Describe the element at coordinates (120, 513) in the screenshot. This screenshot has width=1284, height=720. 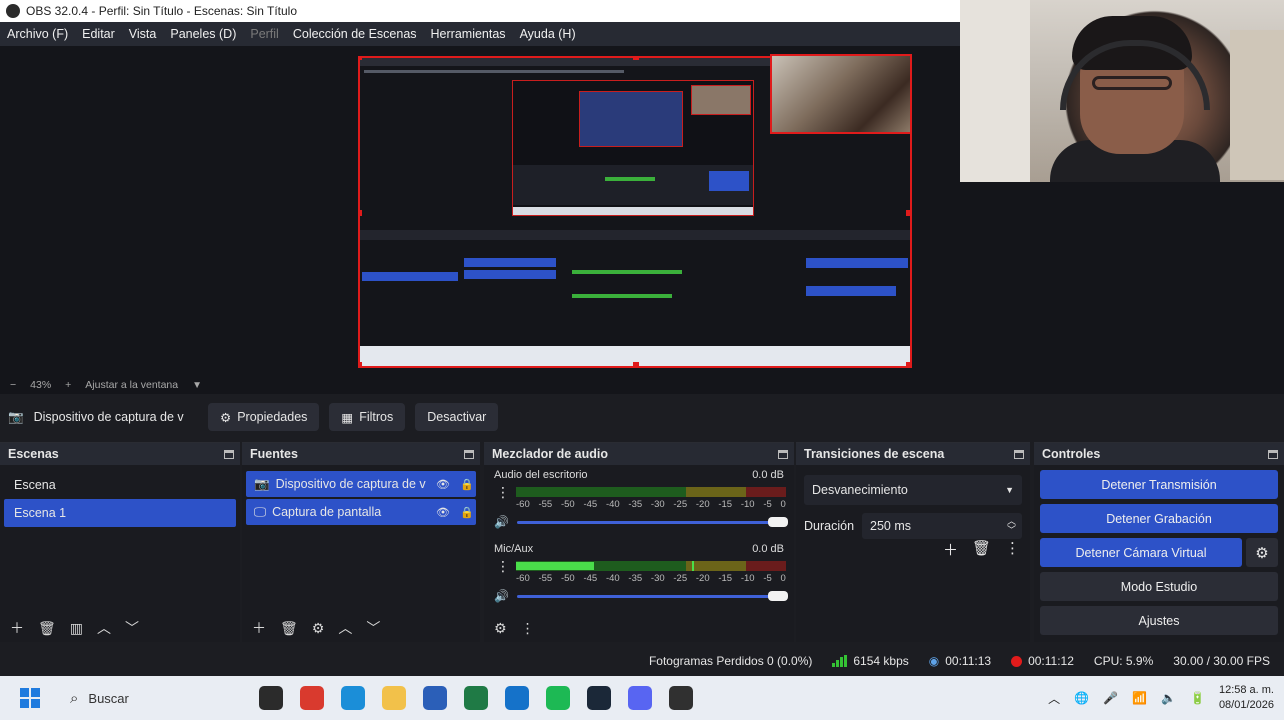
I see `scene-item-selected: Escena 1` at that location.